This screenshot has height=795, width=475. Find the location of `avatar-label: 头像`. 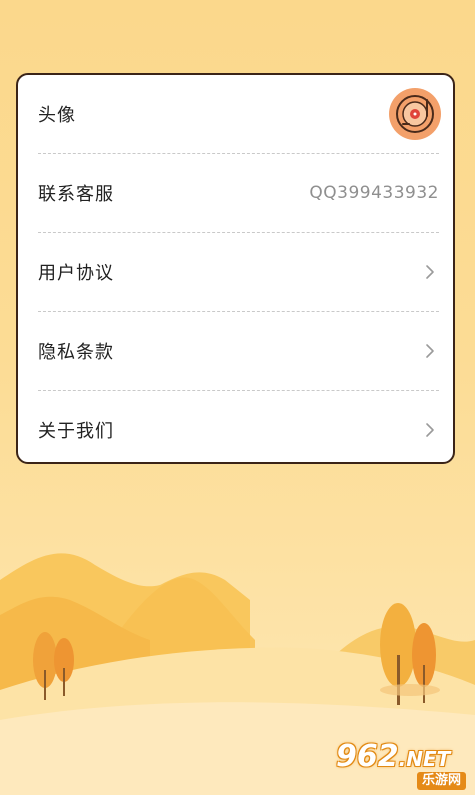

avatar-label: 头像 is located at coordinates (57, 115).